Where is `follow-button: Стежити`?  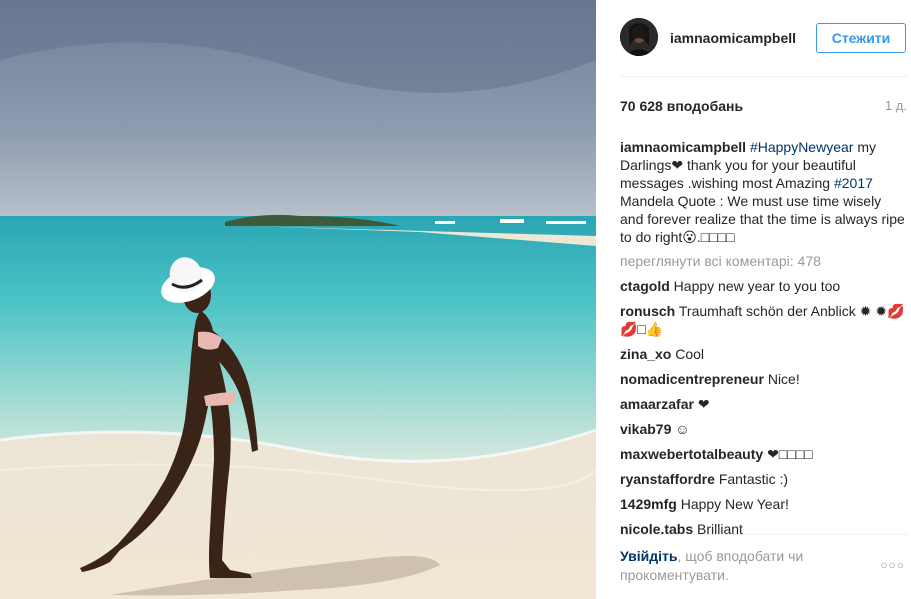
follow-button: Стежити is located at coordinates (861, 38).